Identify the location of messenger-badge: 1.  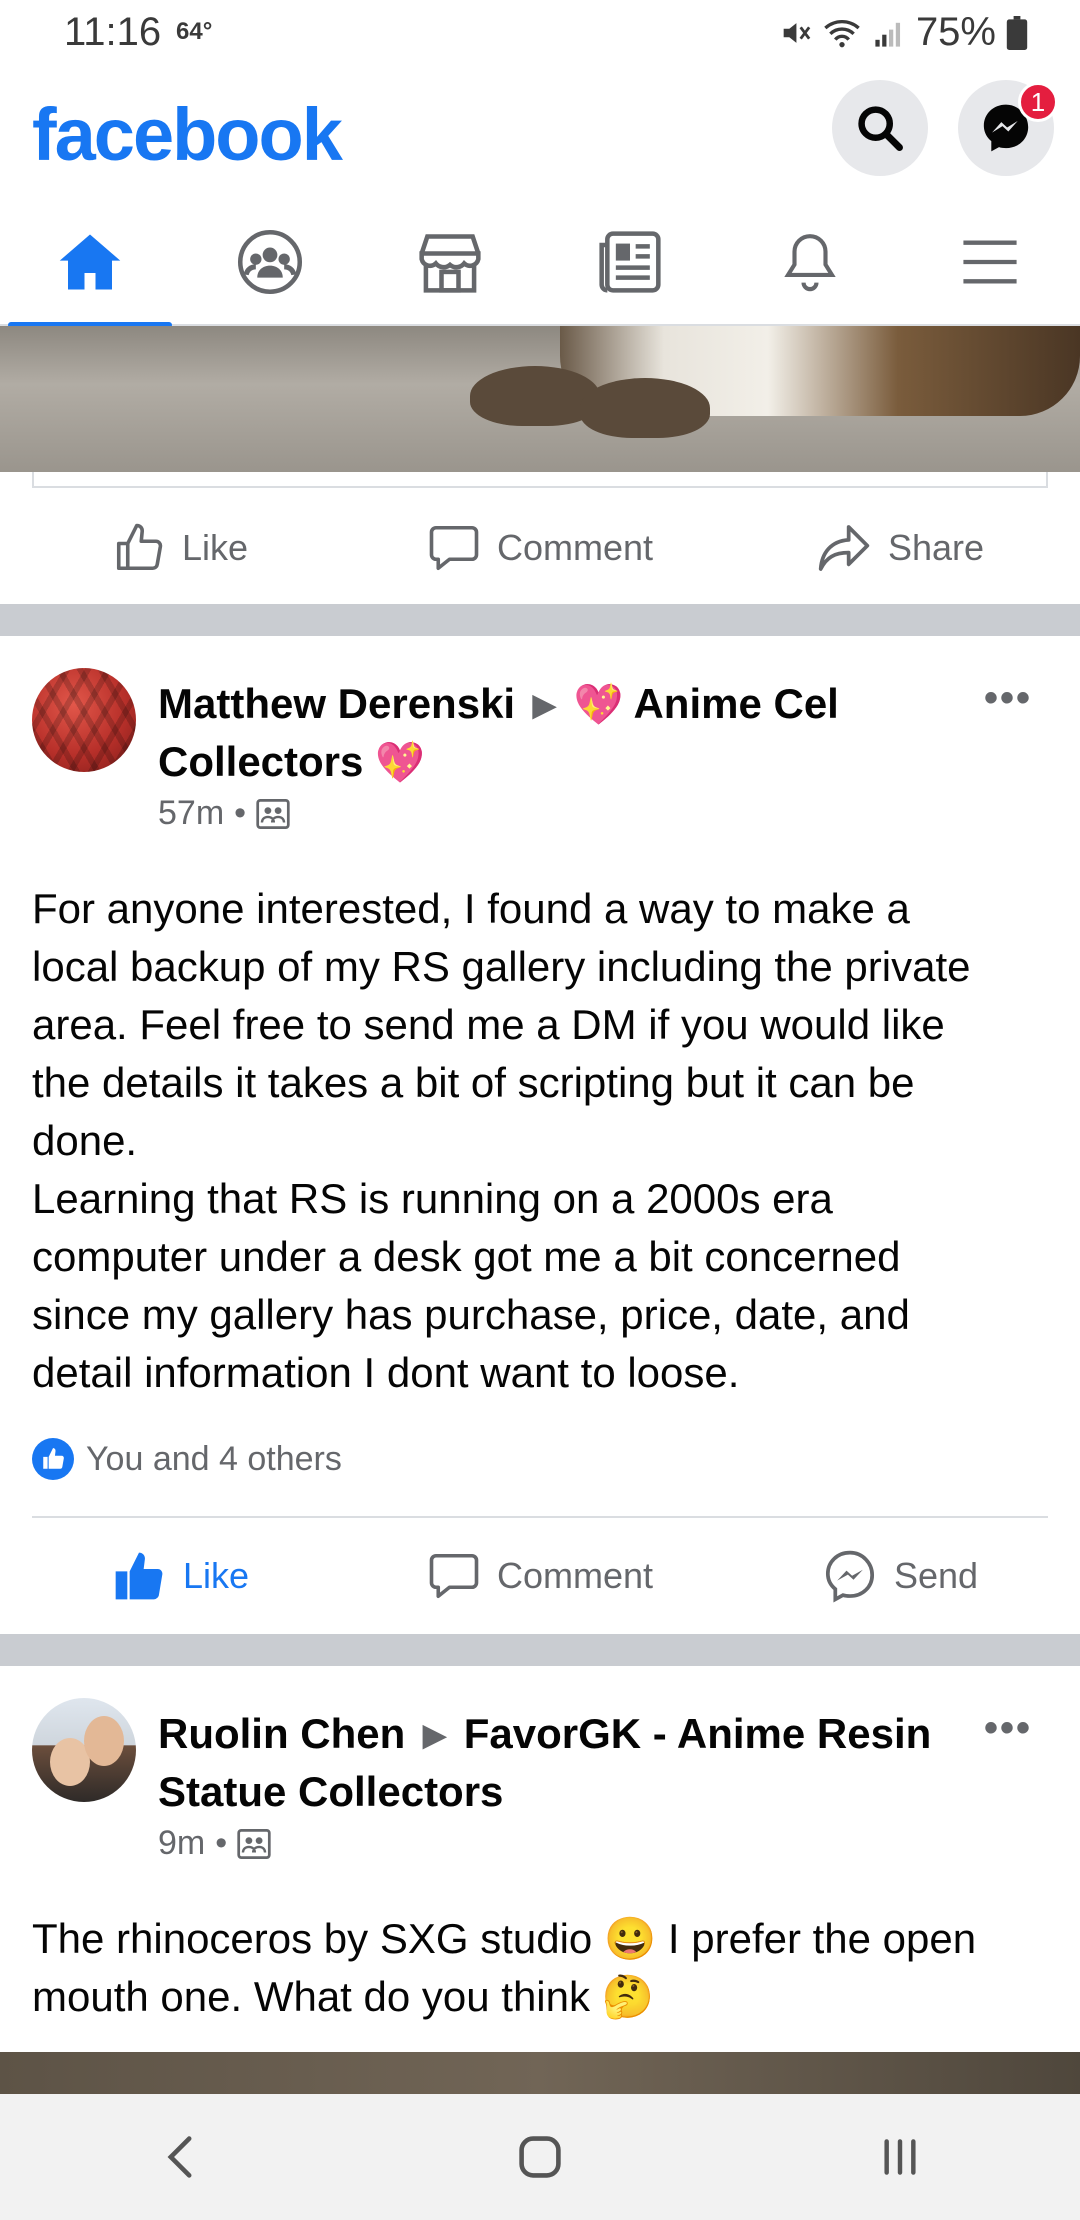
(1038, 102).